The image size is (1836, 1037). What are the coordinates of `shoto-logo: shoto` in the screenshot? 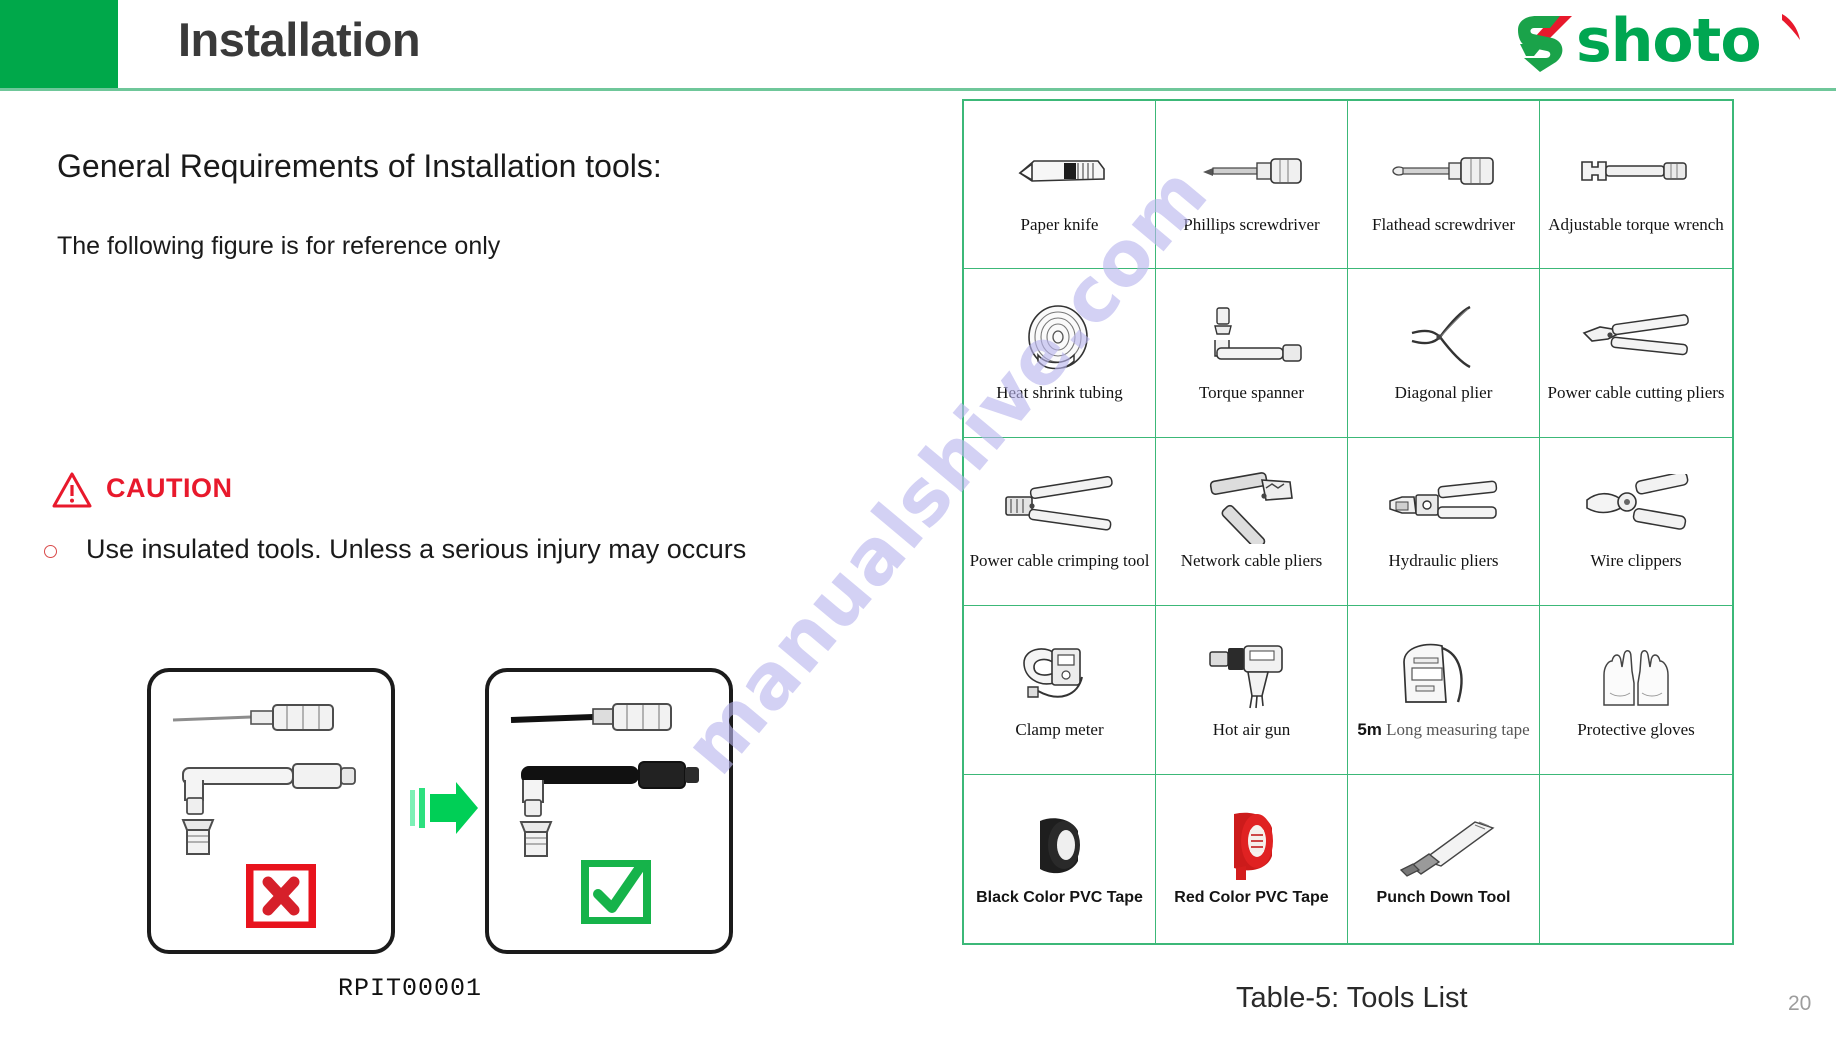 It's located at (1660, 43).